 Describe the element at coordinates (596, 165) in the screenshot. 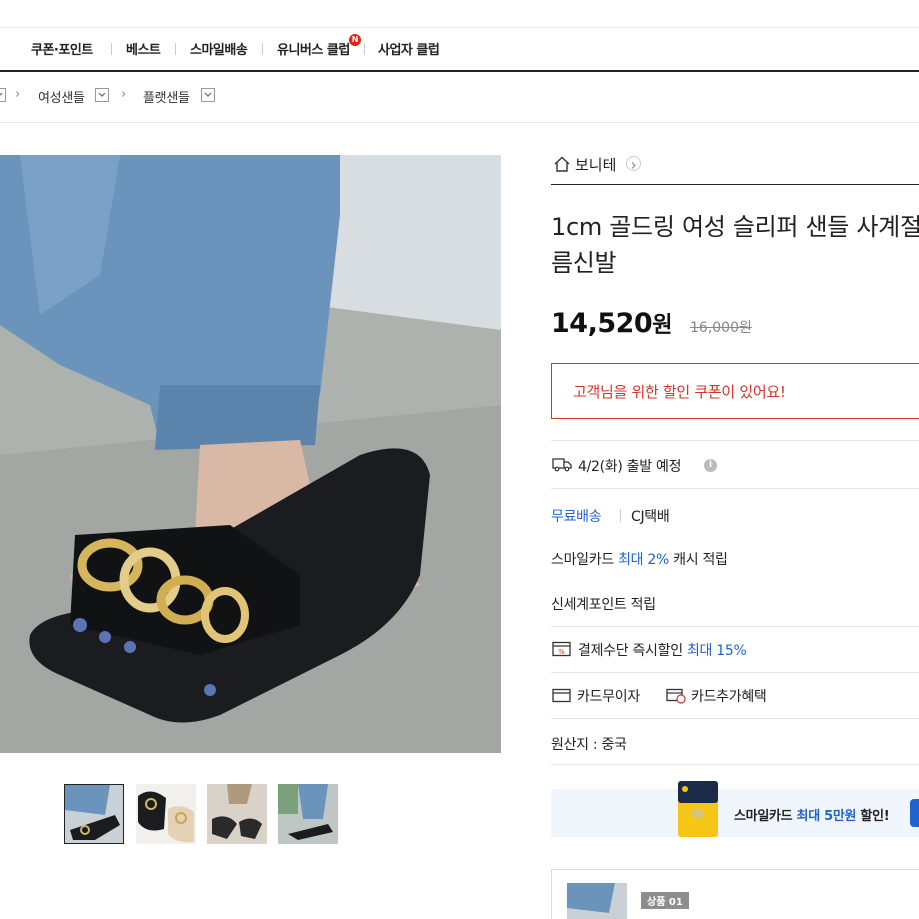

I see `brand-name: 보니테` at that location.